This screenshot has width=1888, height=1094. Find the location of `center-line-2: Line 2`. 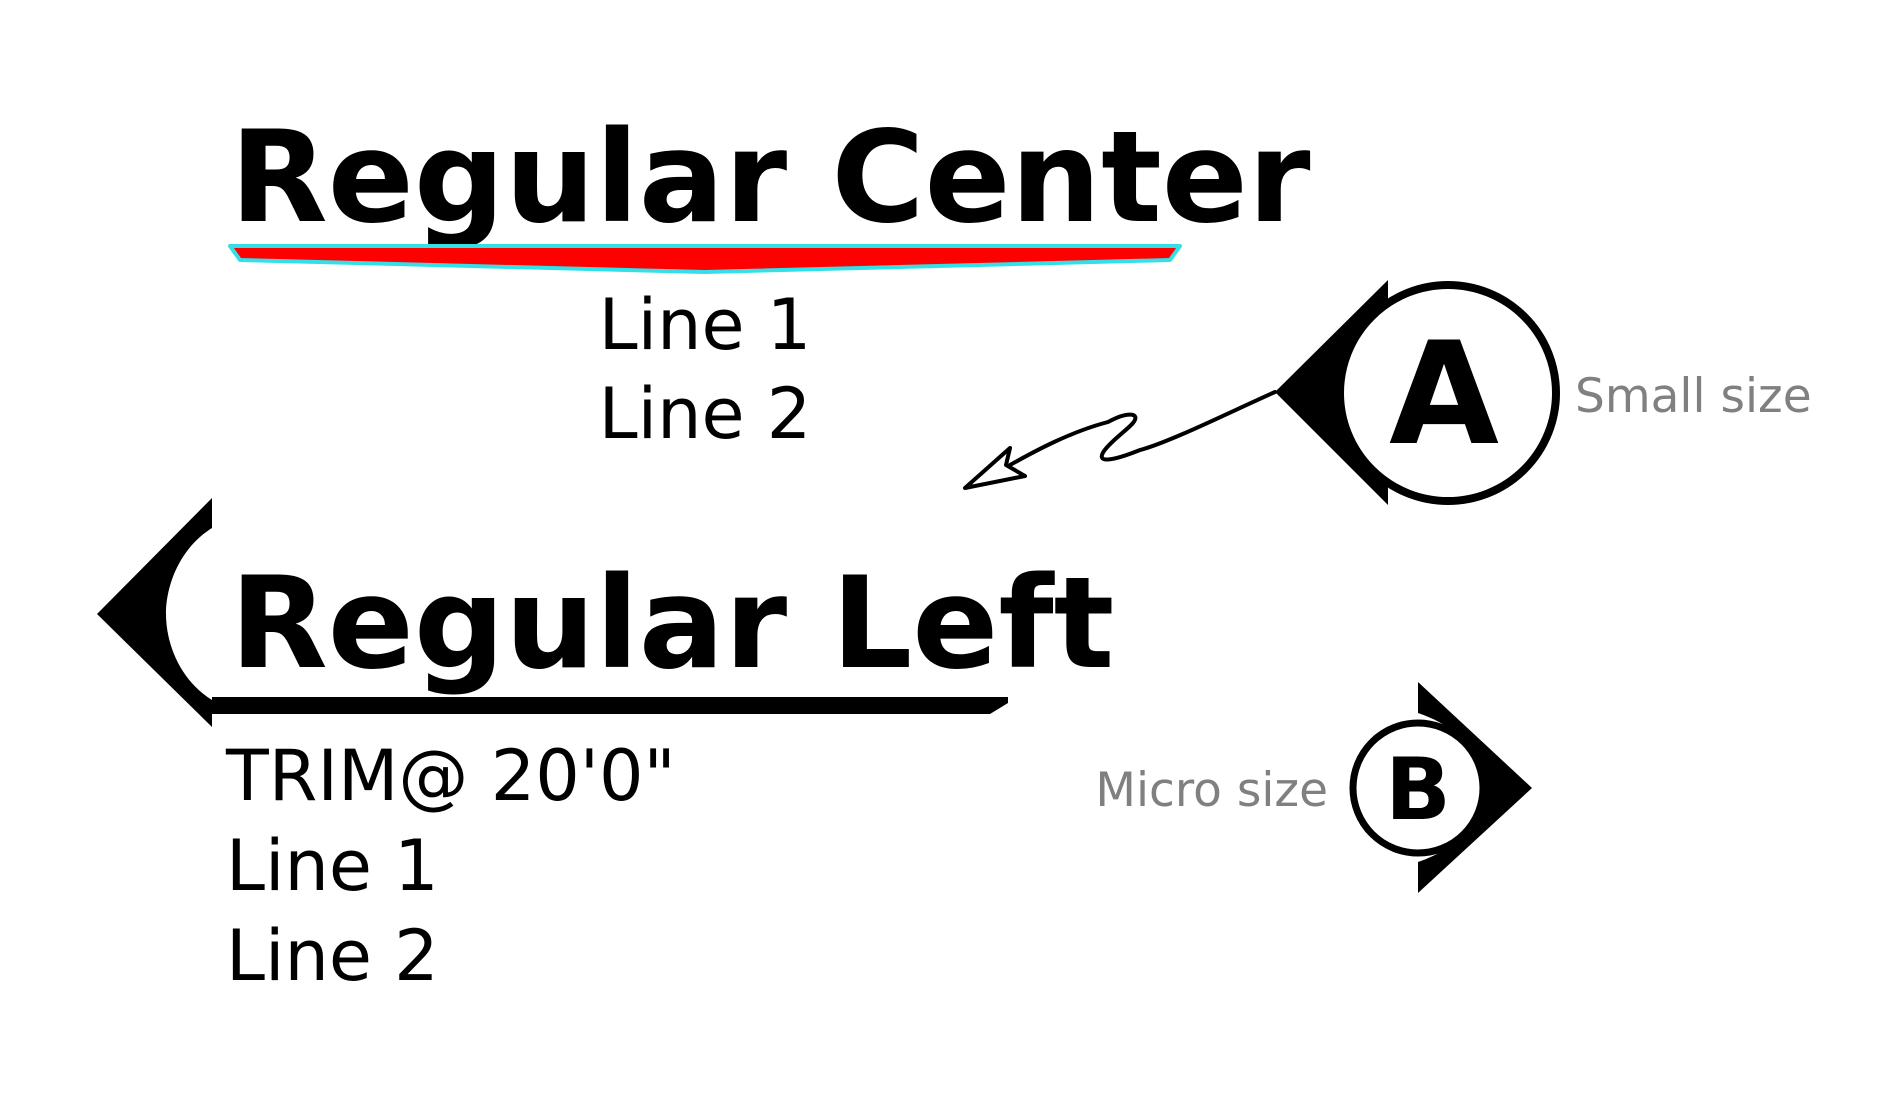

center-line-2: Line 2 is located at coordinates (705, 414).